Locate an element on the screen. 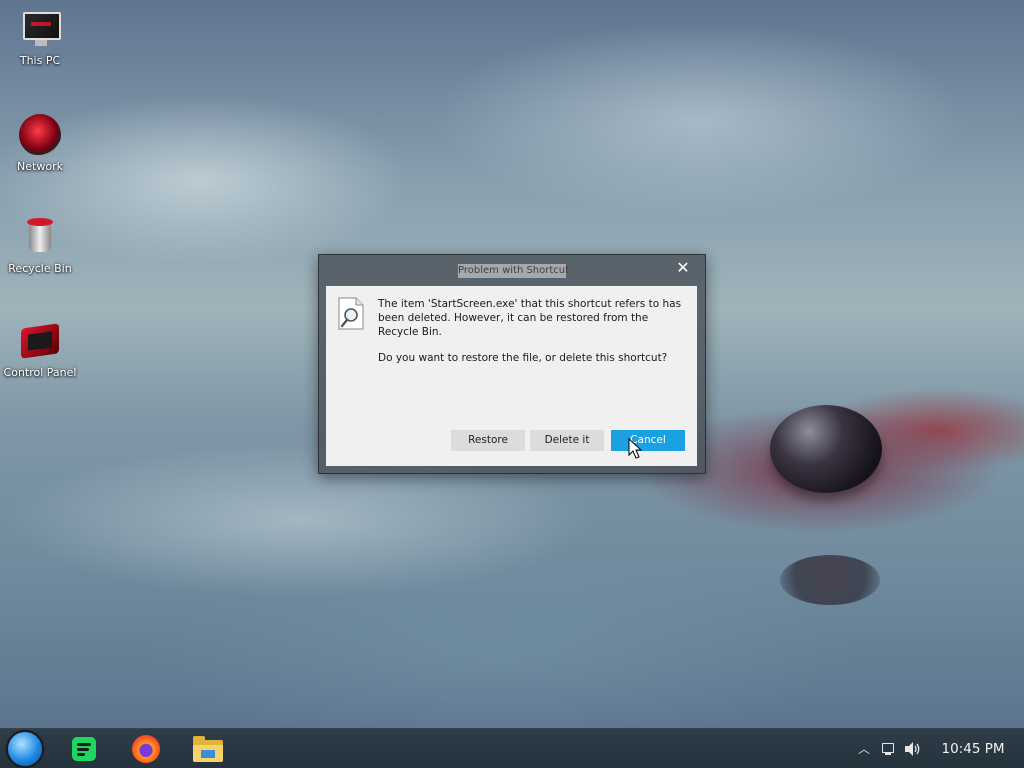 The height and width of the screenshot is (768, 1024). delete-it-button: Delete it is located at coordinates (567, 440).